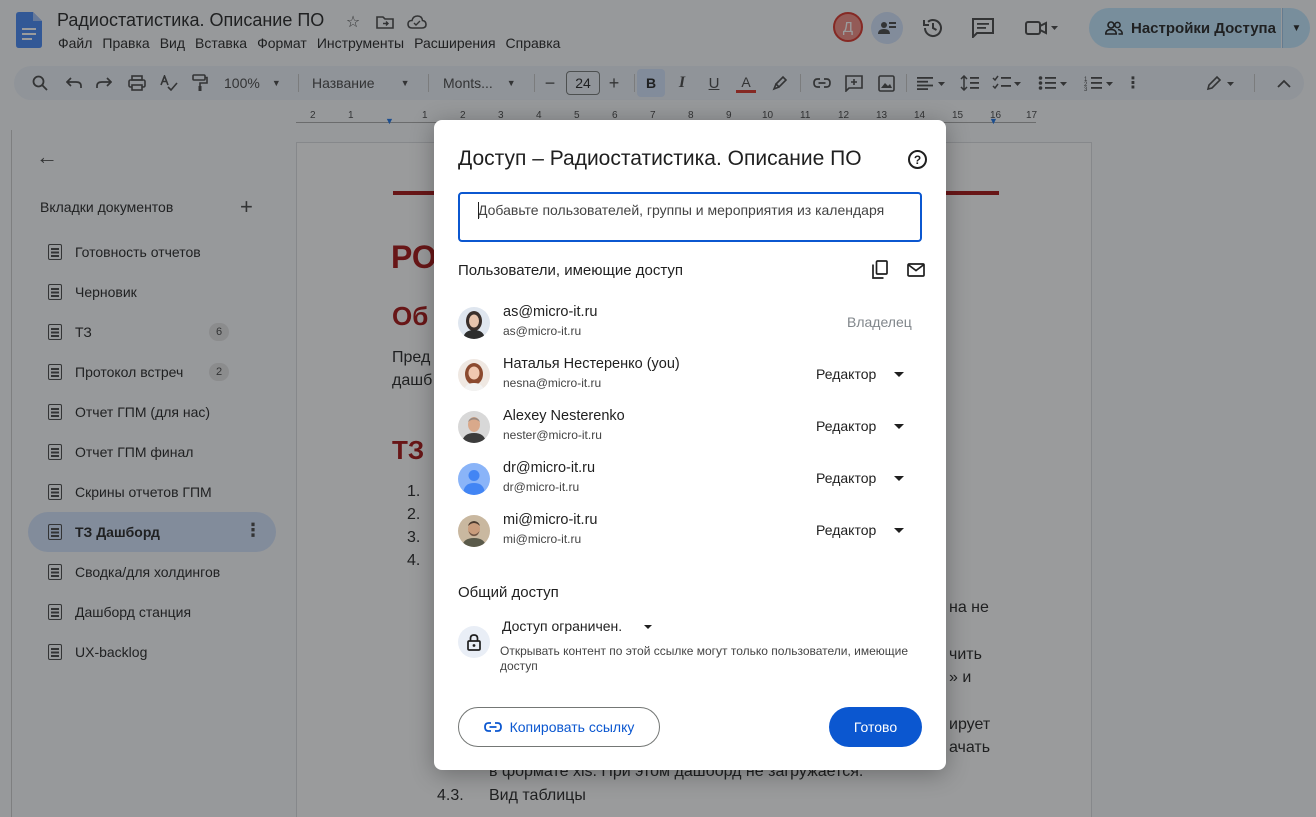  Describe the element at coordinates (492, 727) in the screenshot. I see `link-icon` at that location.